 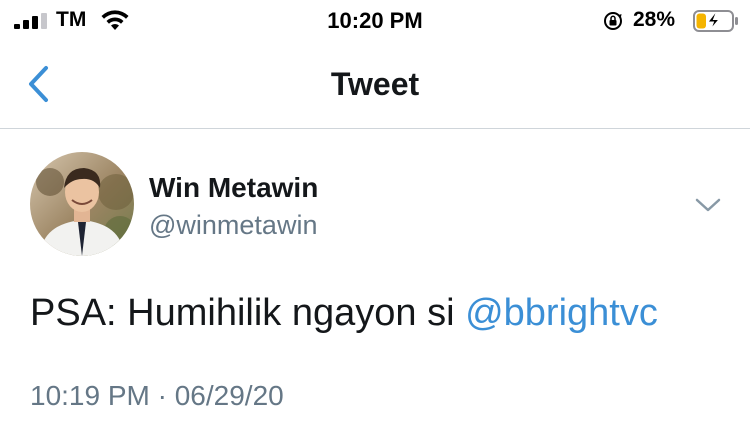 What do you see at coordinates (715, 21) in the screenshot?
I see `battery-charging-icon` at bounding box center [715, 21].